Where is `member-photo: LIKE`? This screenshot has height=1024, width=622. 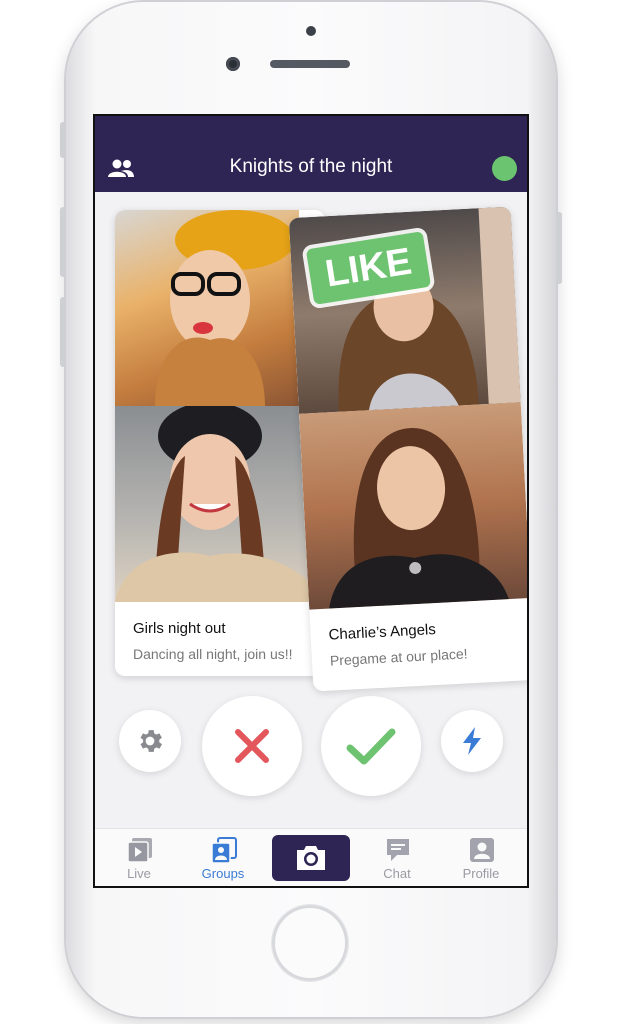
member-photo: LIKE is located at coordinates (404, 310).